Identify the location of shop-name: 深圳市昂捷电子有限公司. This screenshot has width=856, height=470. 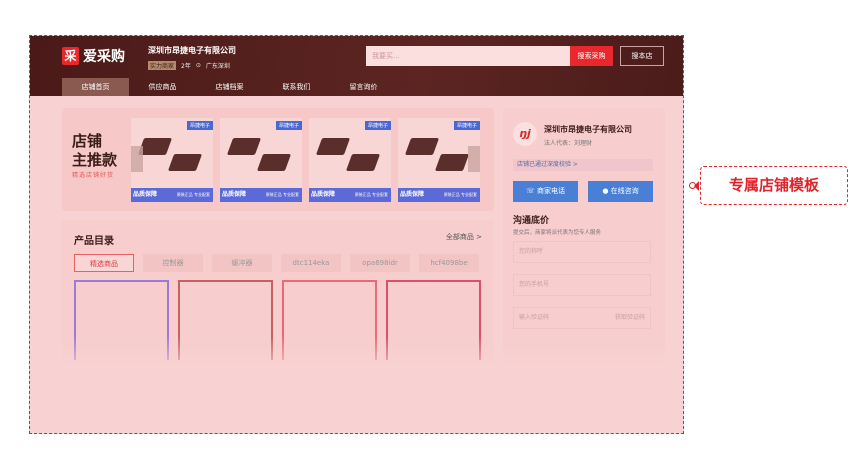
(192, 50).